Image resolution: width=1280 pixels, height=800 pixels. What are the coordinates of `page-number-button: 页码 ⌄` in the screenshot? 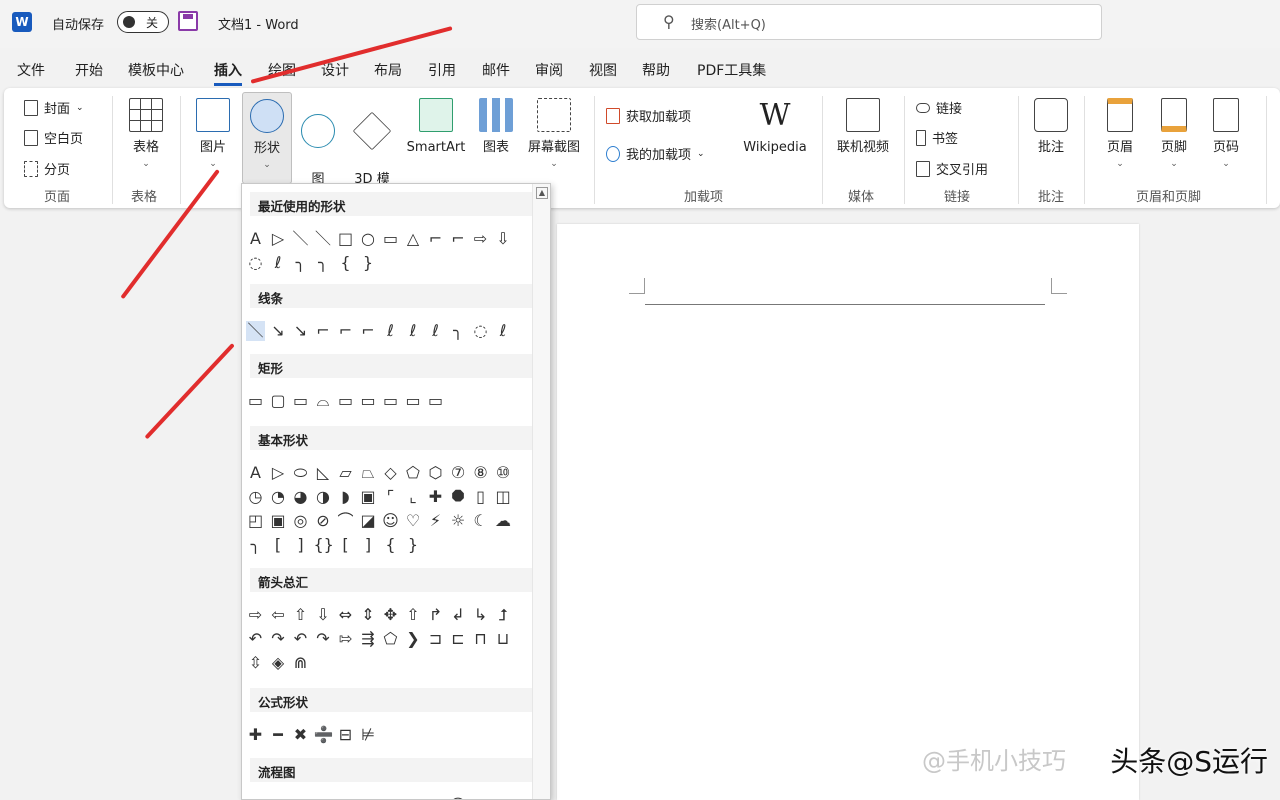 It's located at (1226, 135).